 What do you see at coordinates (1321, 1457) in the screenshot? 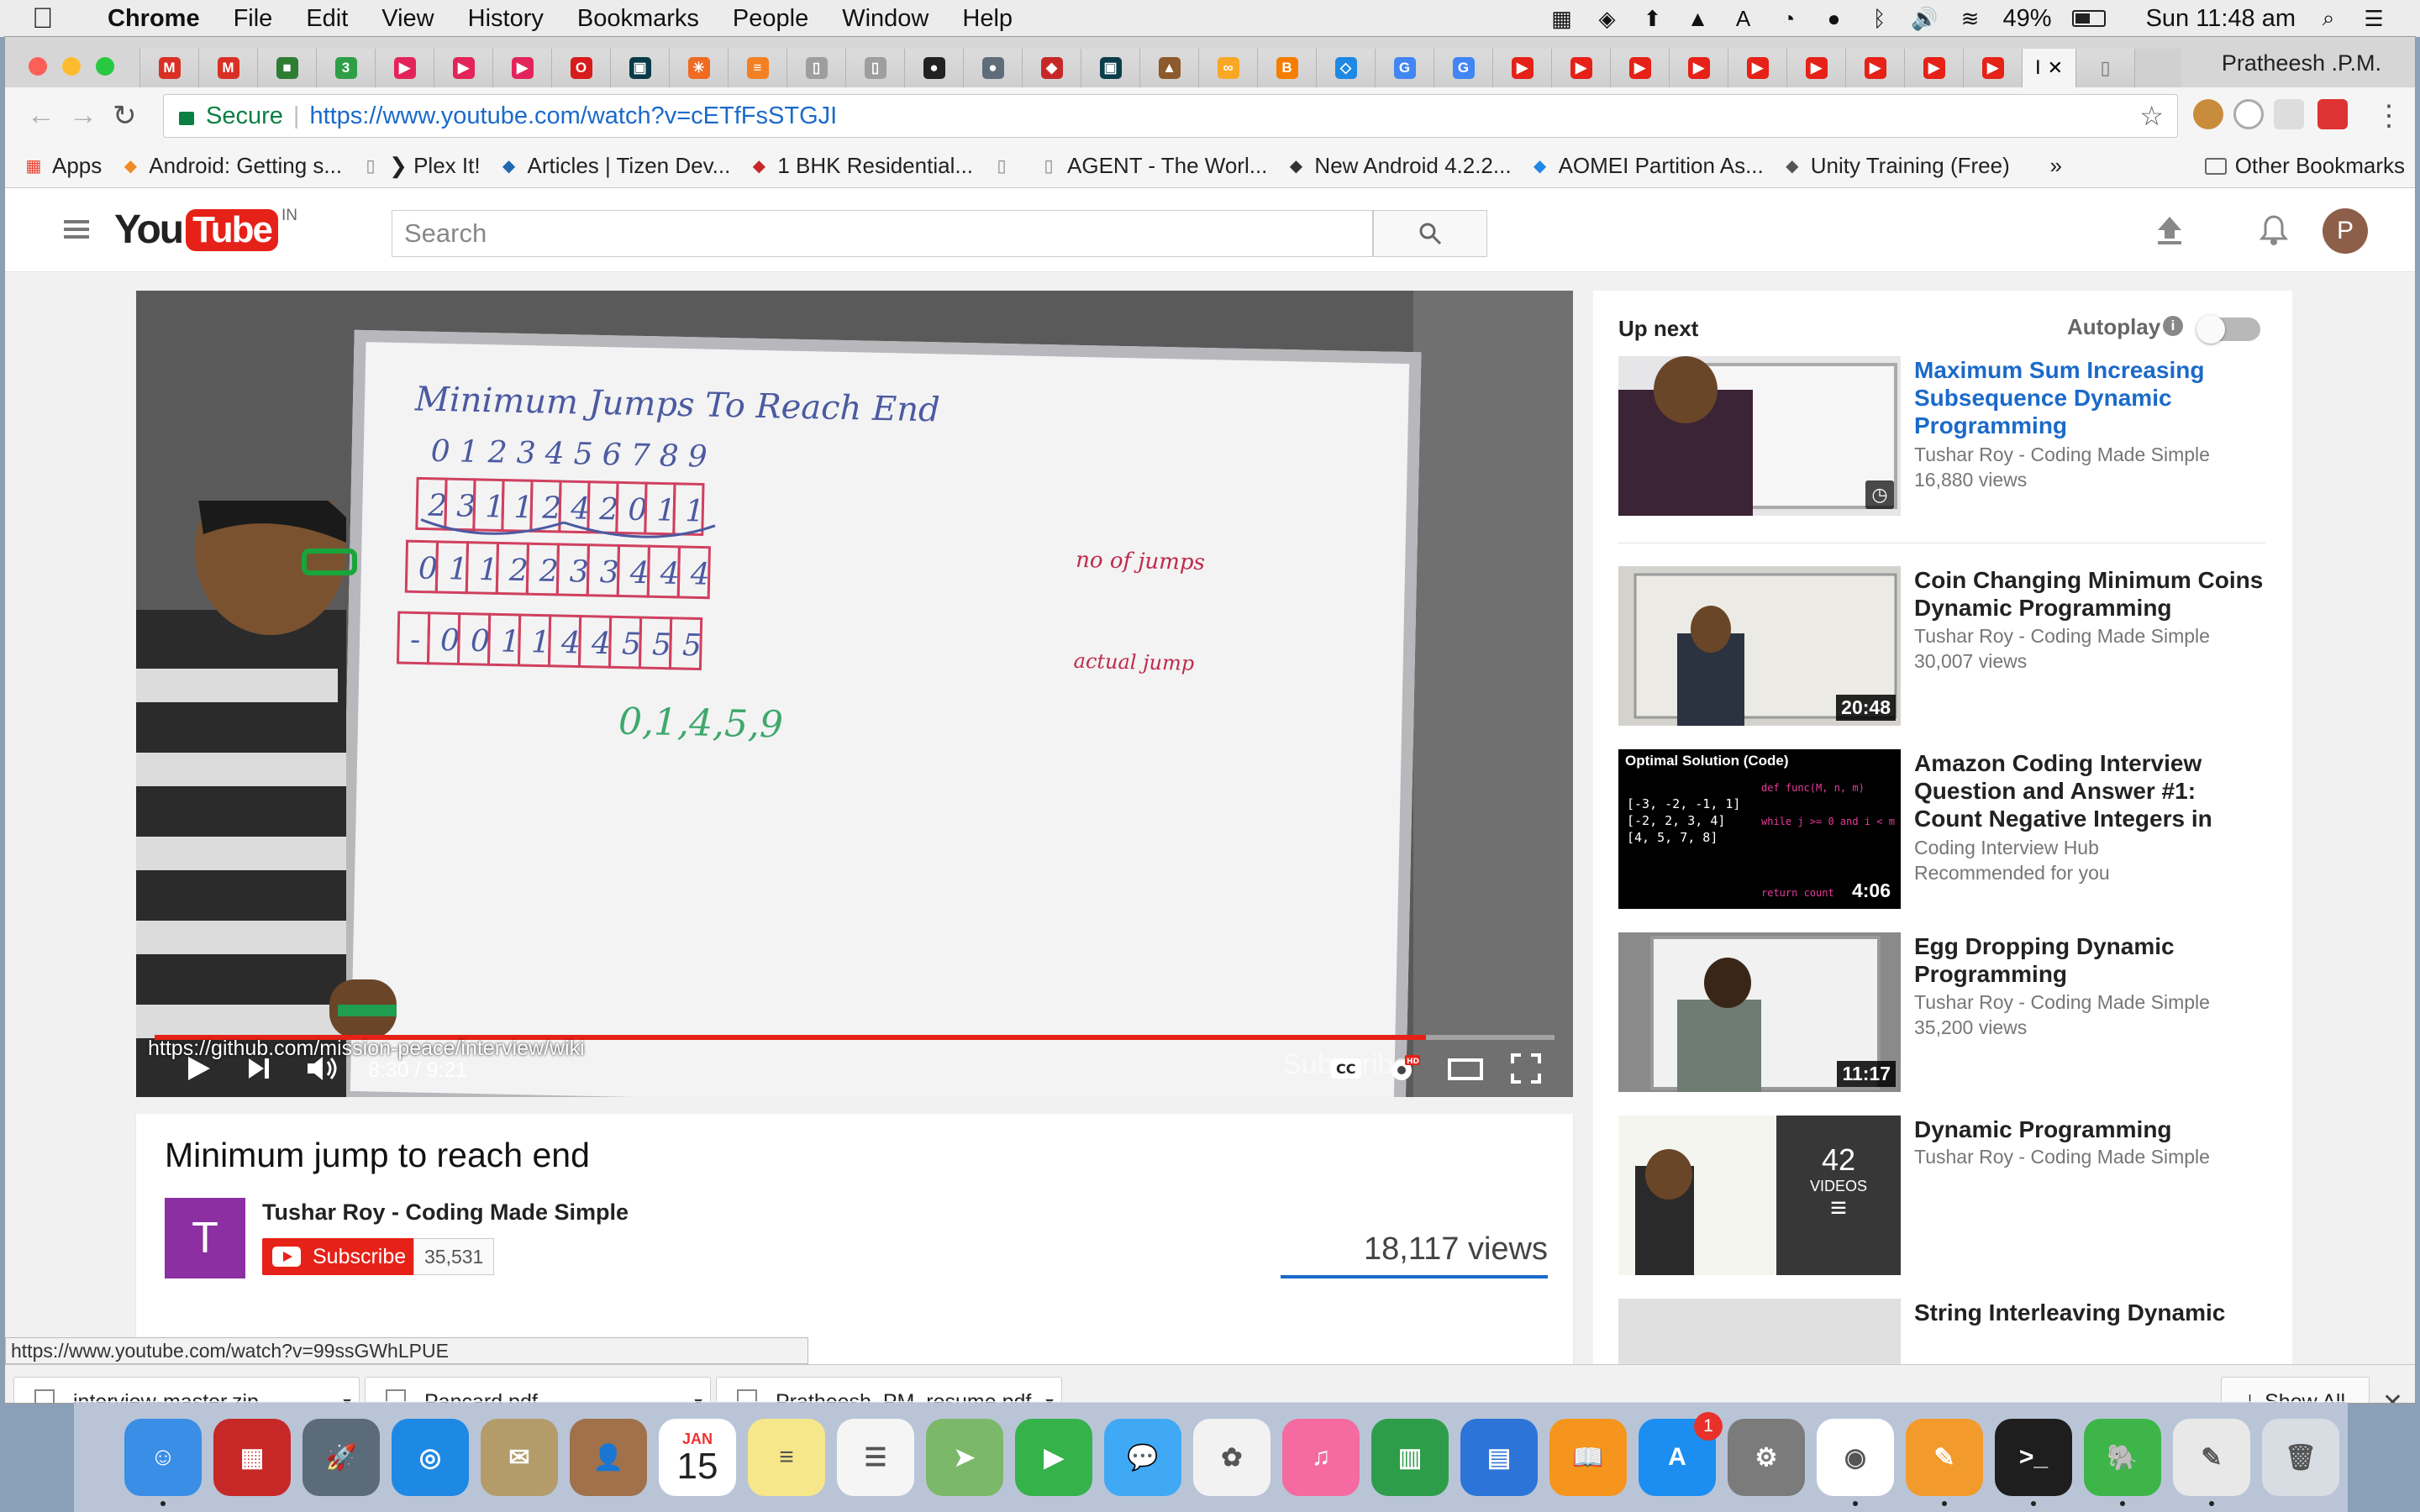
I see `itunes-dock-icon: ♫` at bounding box center [1321, 1457].